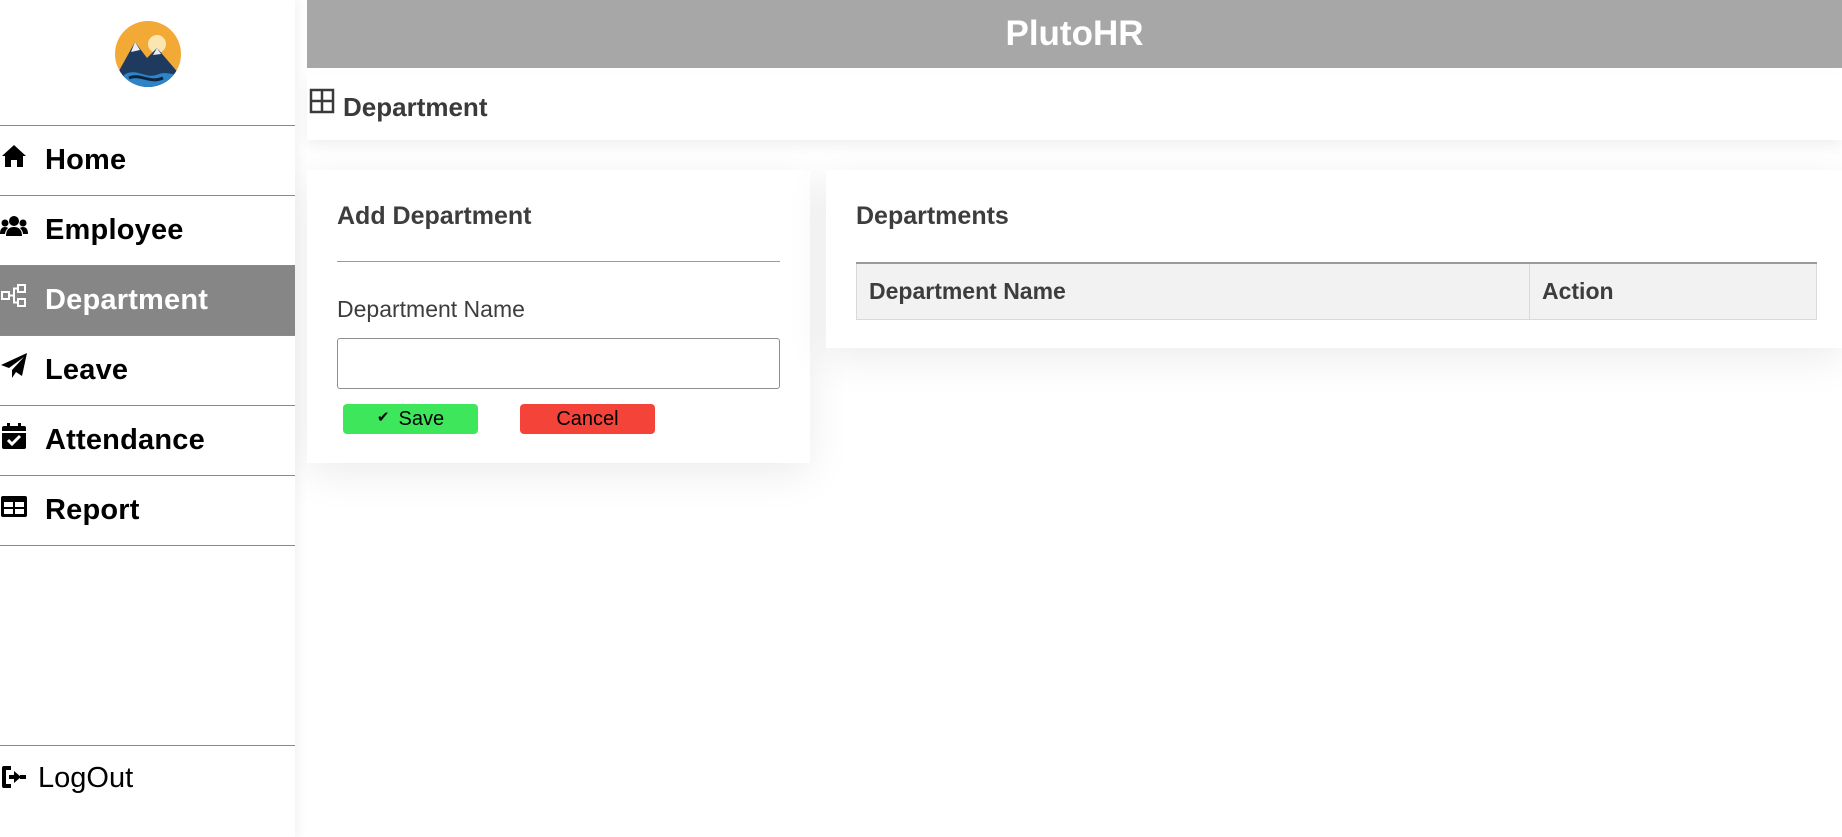 The image size is (1842, 837). What do you see at coordinates (415, 106) in the screenshot?
I see `page-title: Department` at bounding box center [415, 106].